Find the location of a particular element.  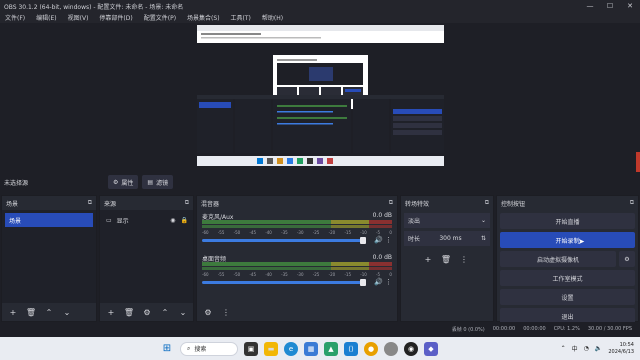

menu-edit: 编辑(E) is located at coordinates (46, 17).